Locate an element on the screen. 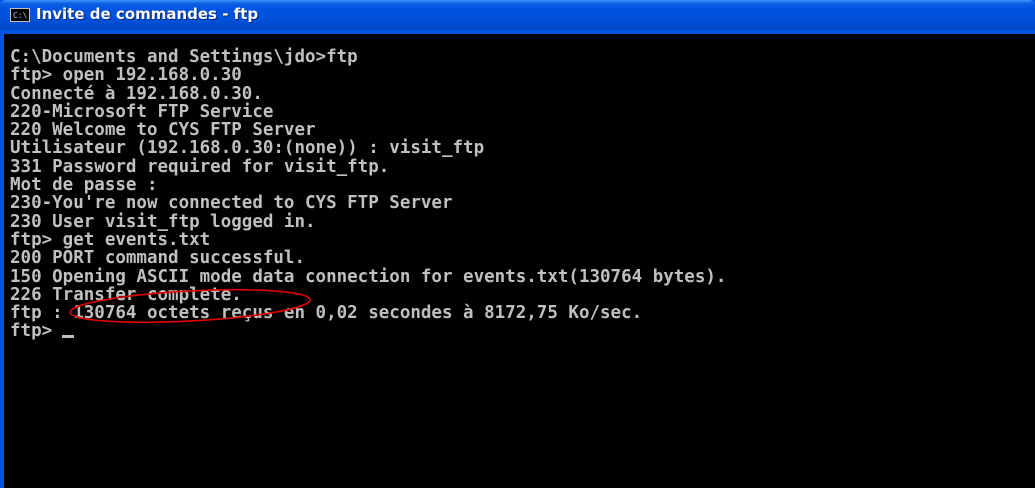 Image resolution: width=1035 pixels, height=488 pixels. console-line: Connecté à 192.168.0.30. is located at coordinates (136, 93).